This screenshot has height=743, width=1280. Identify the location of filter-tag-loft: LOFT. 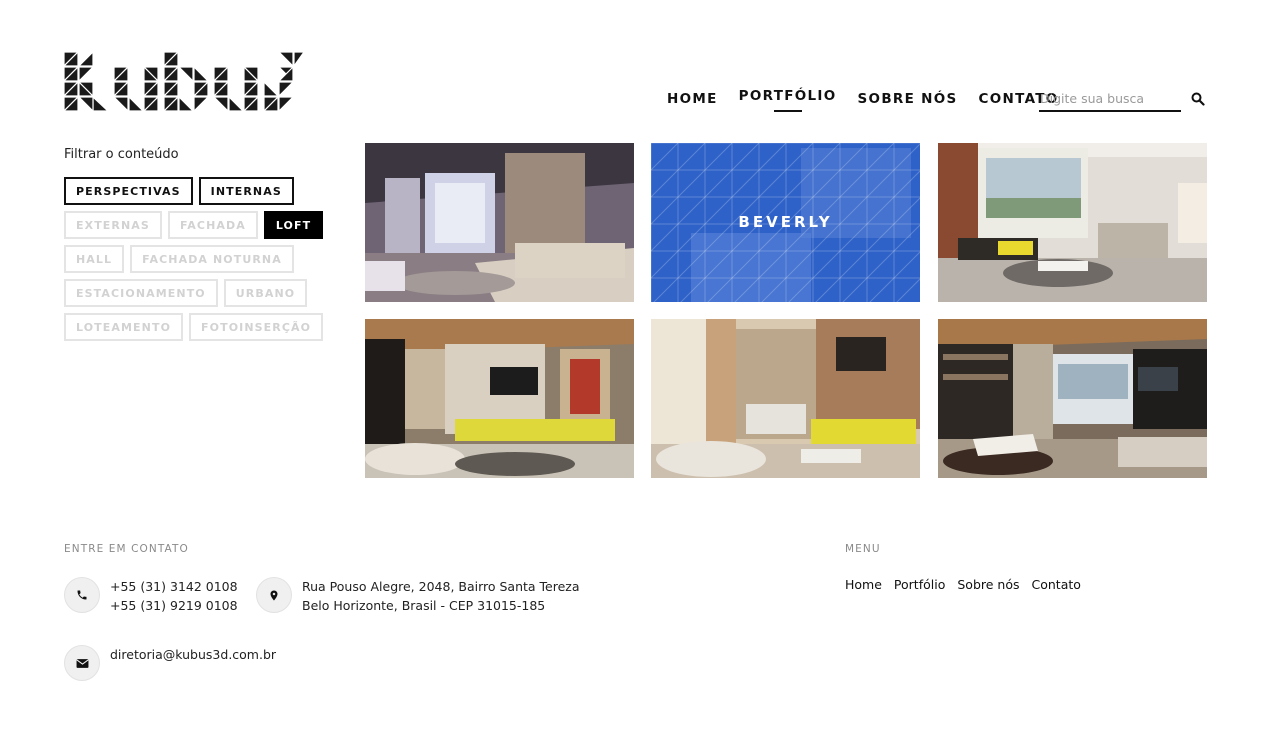
(293, 225).